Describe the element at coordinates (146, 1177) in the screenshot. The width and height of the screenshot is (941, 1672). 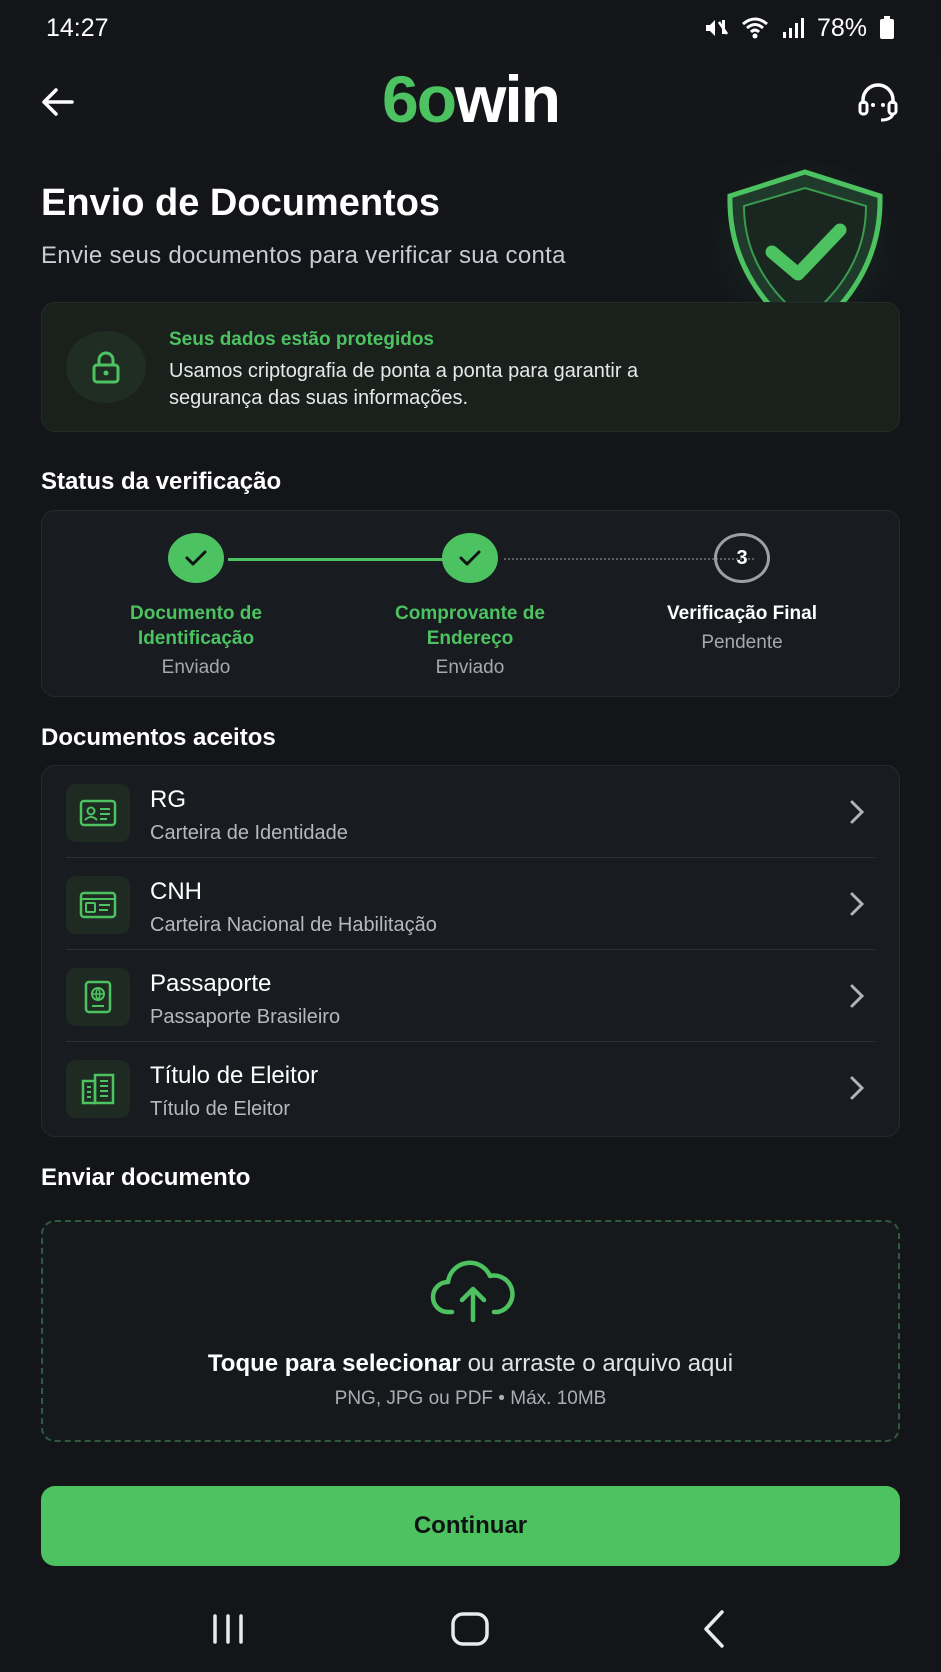
I see `upload-section-title: Enviar documento` at that location.